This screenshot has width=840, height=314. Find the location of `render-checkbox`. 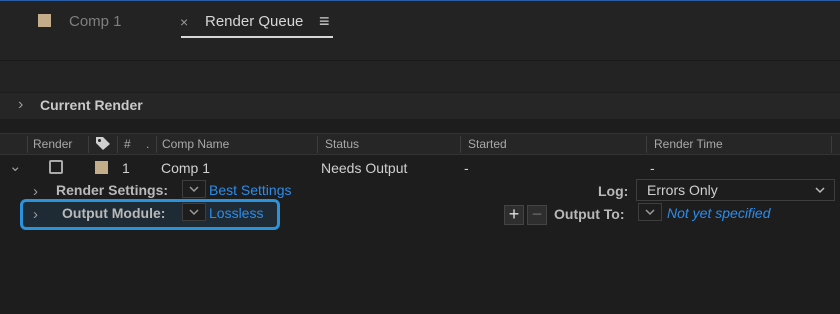

render-checkbox is located at coordinates (56, 167).